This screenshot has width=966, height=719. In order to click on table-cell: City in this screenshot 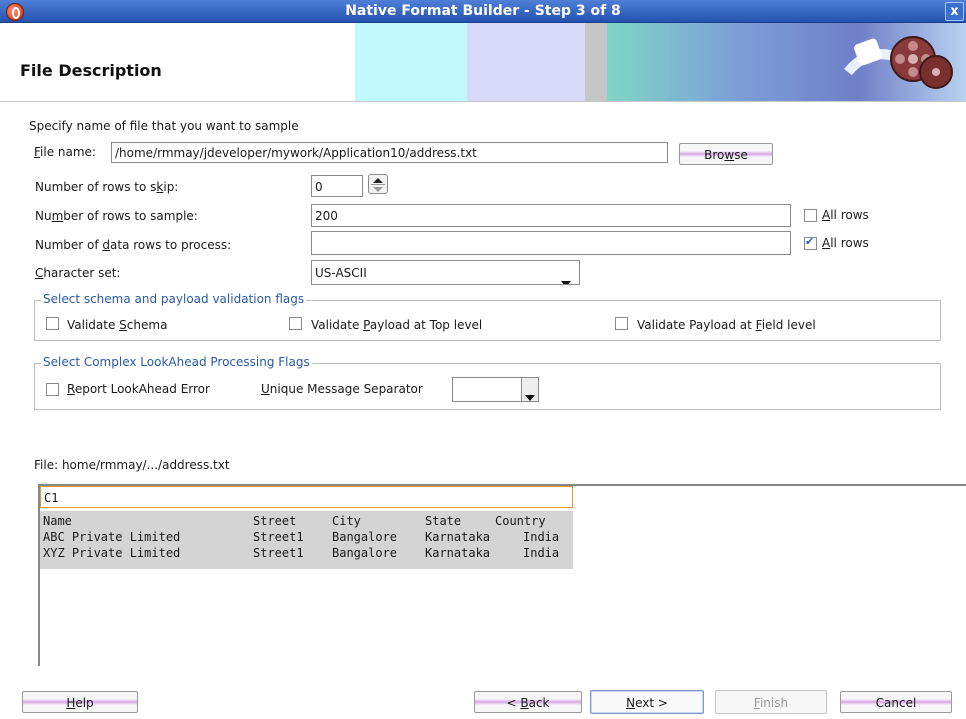, I will do `click(346, 521)`.